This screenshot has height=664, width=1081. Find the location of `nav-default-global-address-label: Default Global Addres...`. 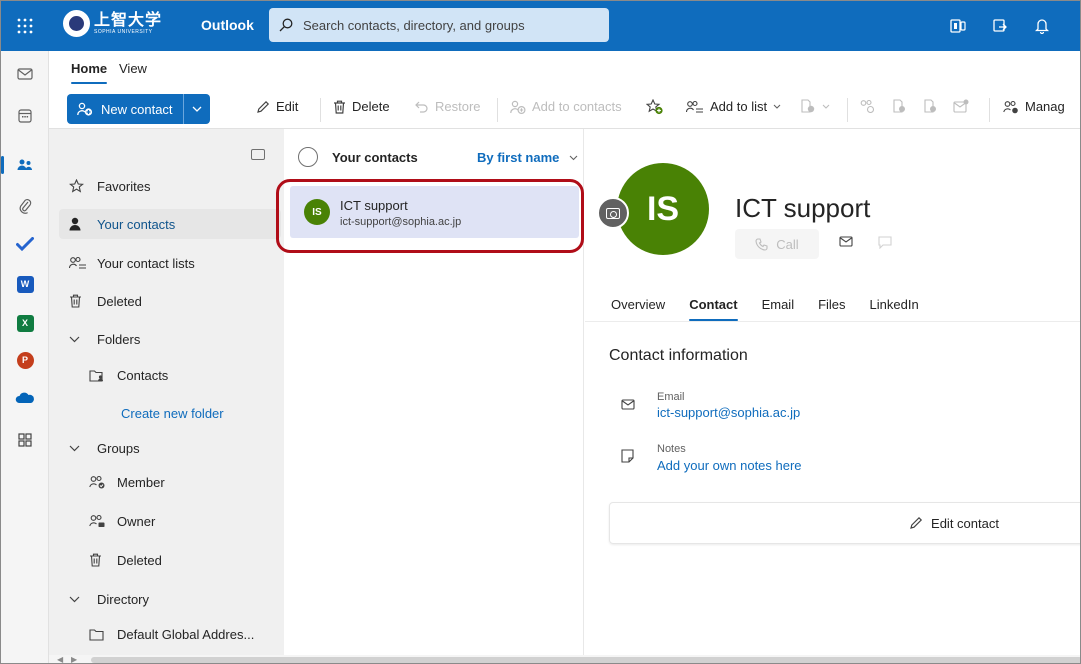

nav-default-global-address-label: Default Global Addres... is located at coordinates (186, 634).